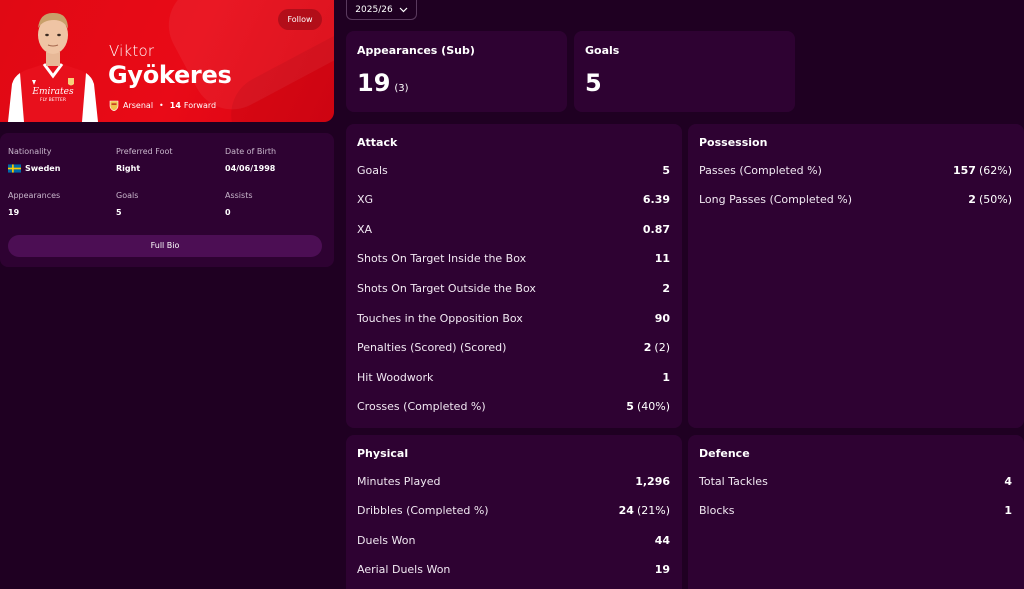  I want to click on assists-value: 0, so click(228, 212).